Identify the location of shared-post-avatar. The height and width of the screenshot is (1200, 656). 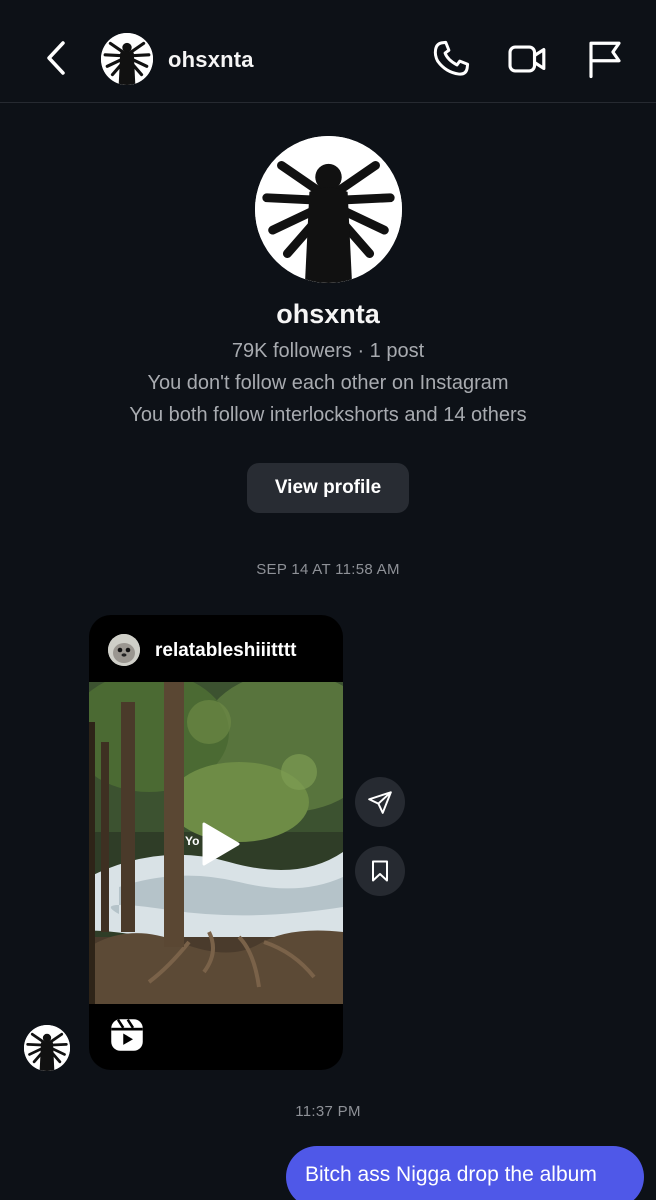
(124, 650).